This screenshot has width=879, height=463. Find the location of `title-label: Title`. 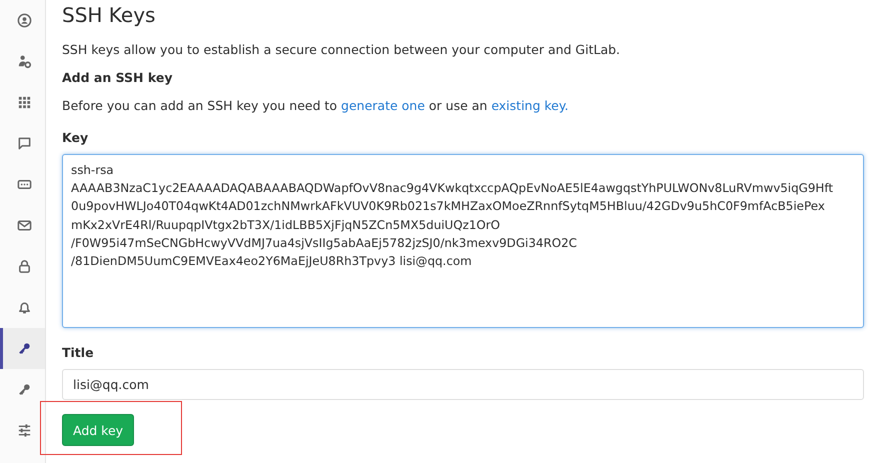

title-label: Title is located at coordinates (78, 352).